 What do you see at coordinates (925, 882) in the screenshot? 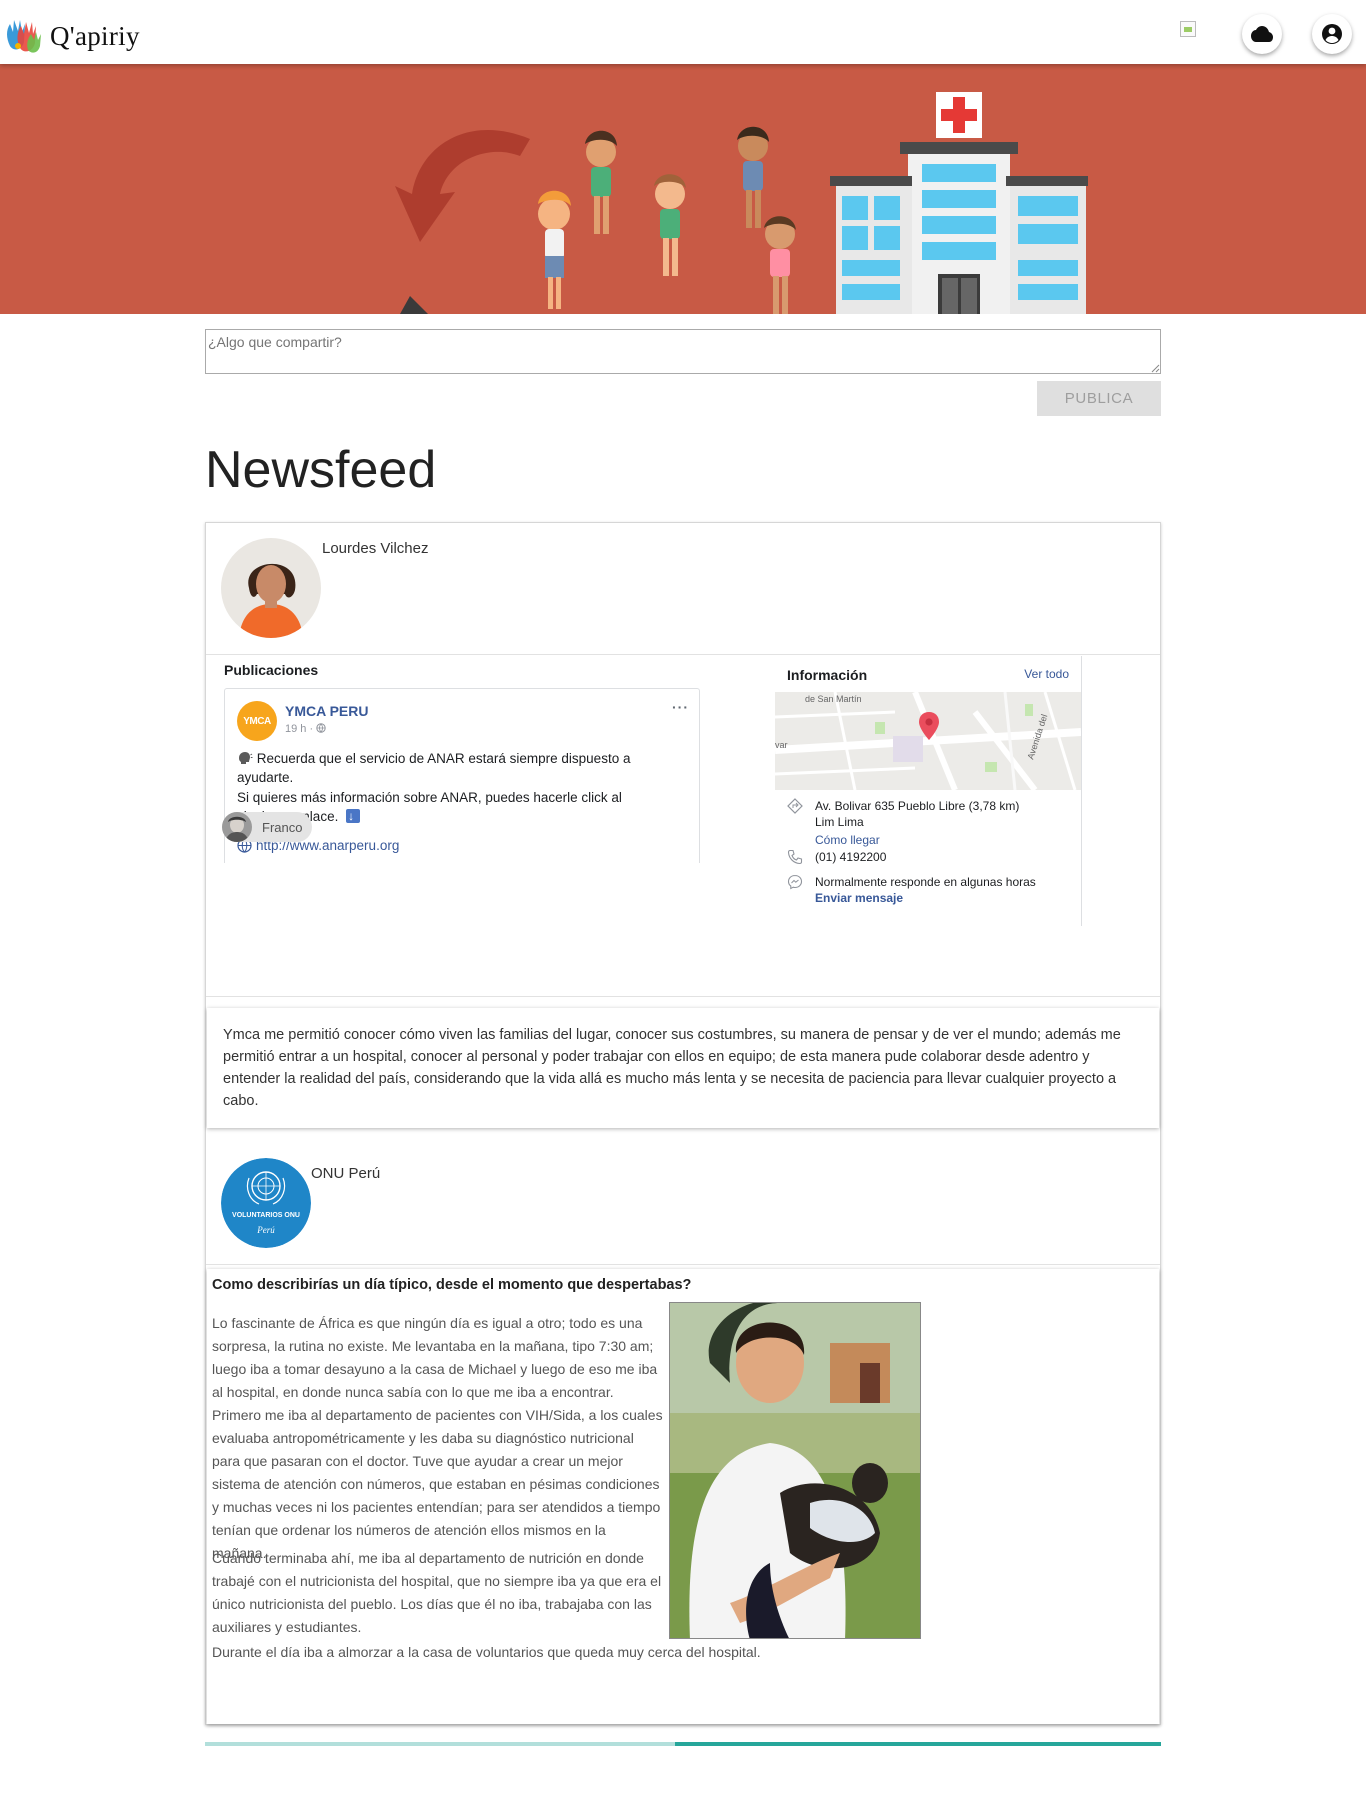
I see `response-text: Normalmente responde en algunas horas` at bounding box center [925, 882].